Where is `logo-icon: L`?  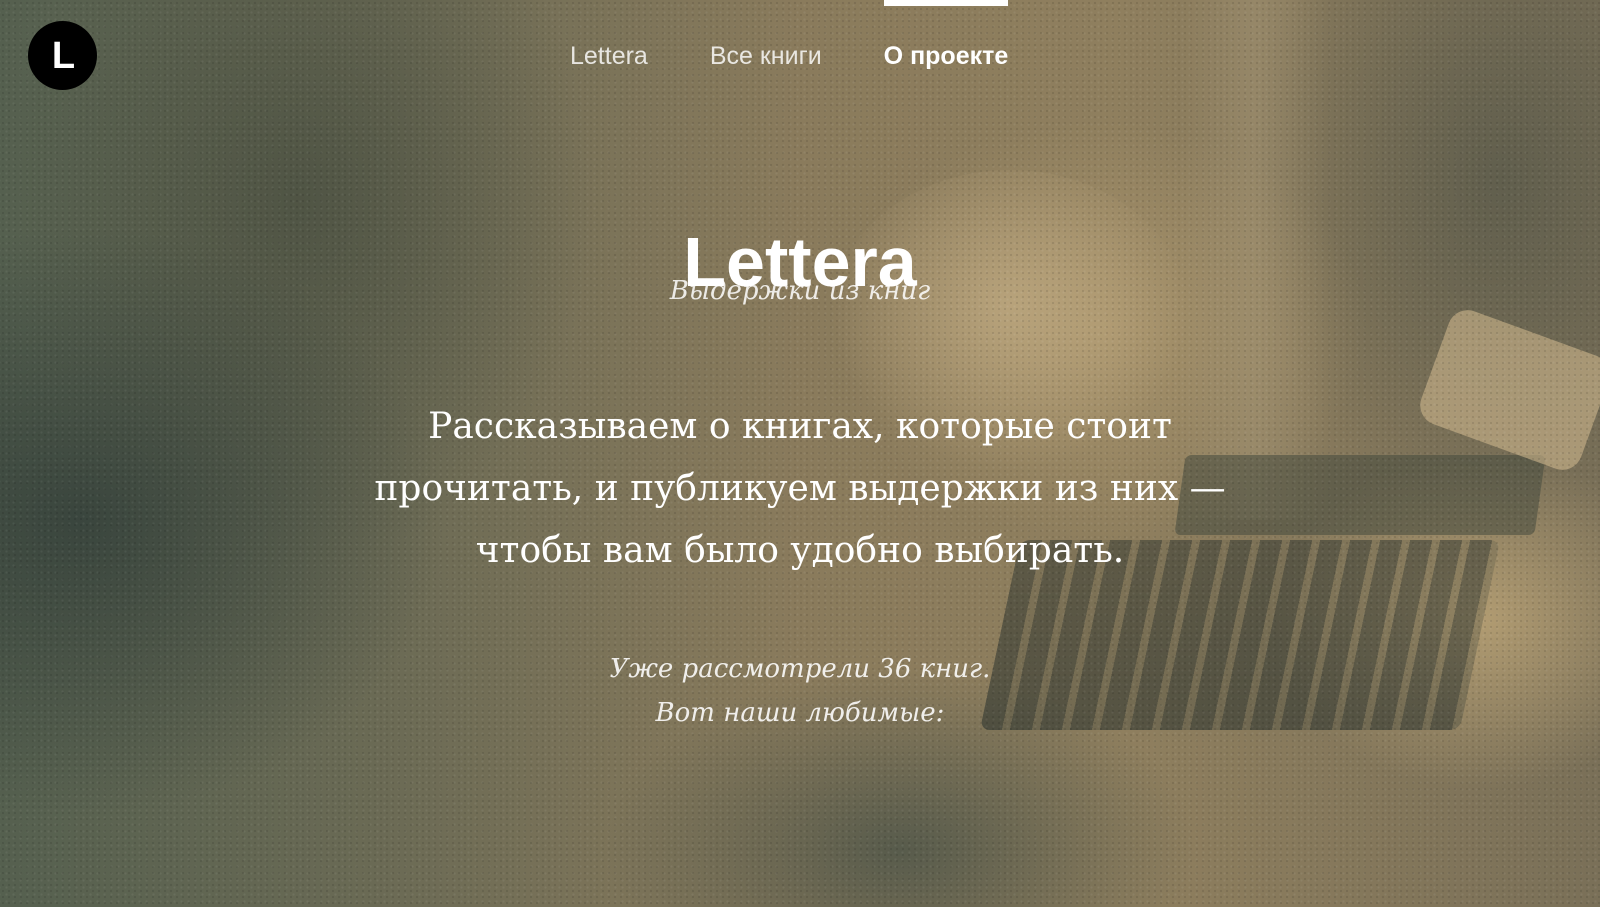
logo-icon: L is located at coordinates (63, 56).